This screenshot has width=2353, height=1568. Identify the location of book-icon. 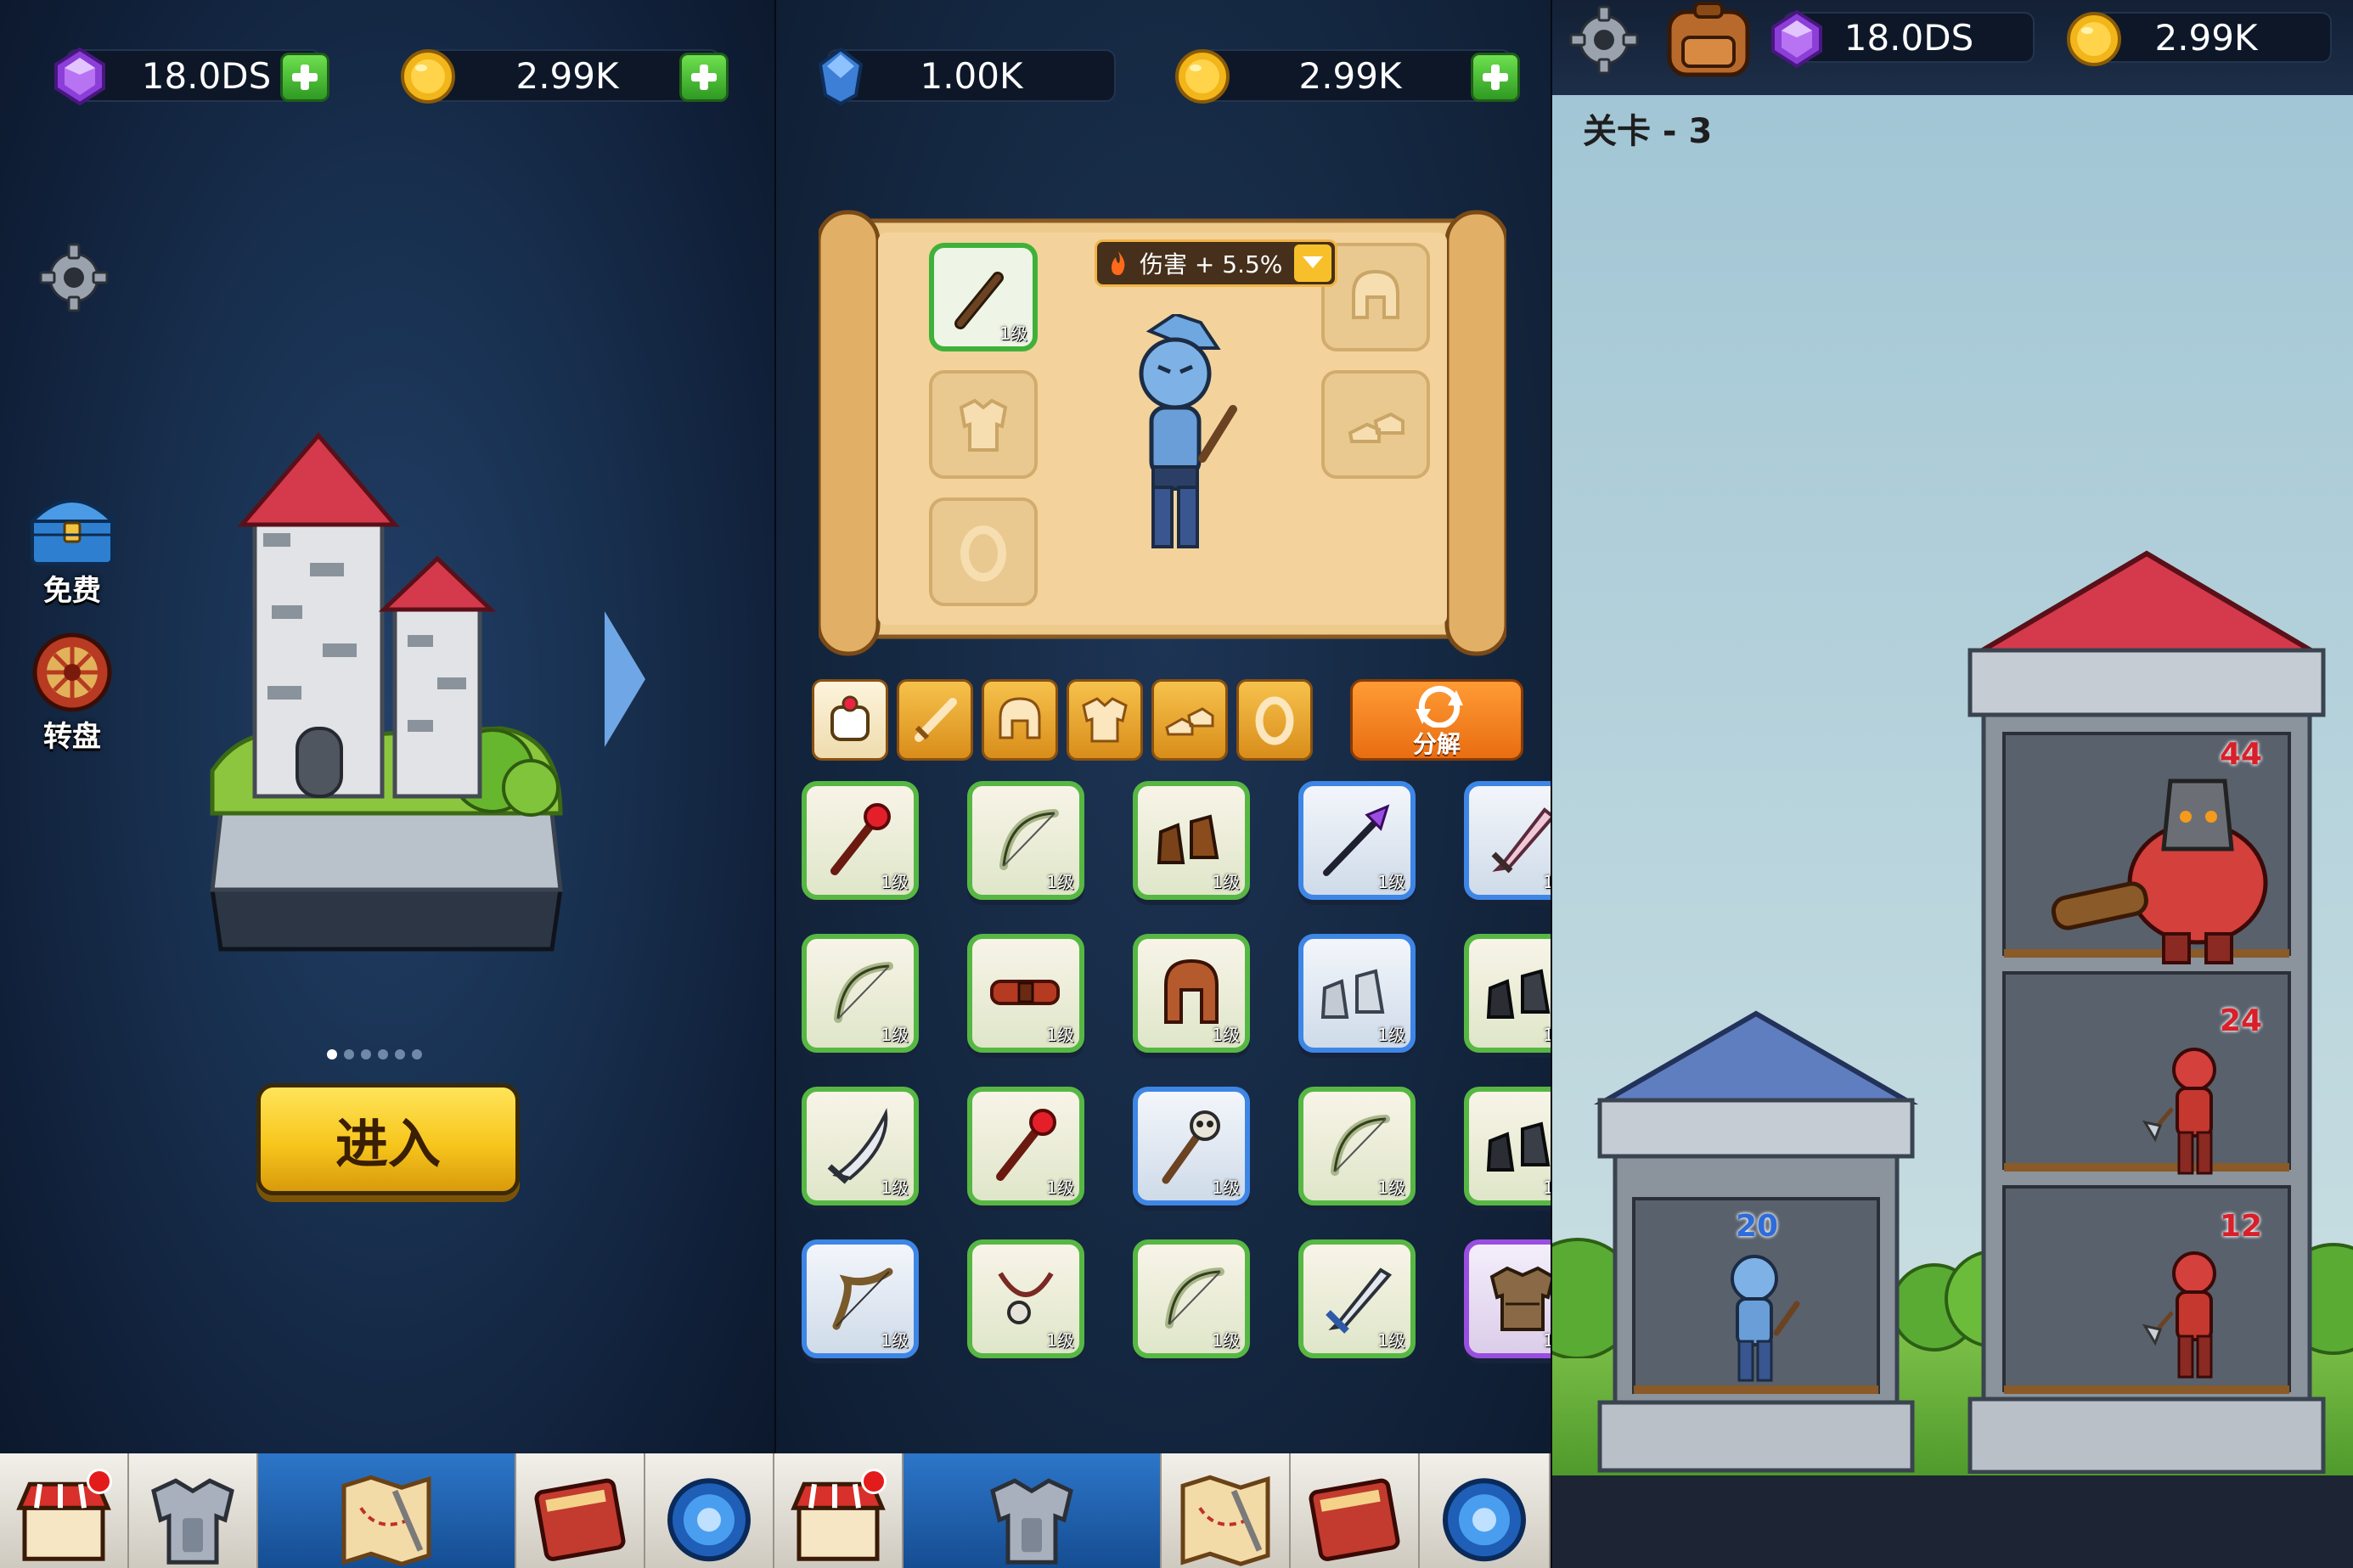
(1354, 1519).